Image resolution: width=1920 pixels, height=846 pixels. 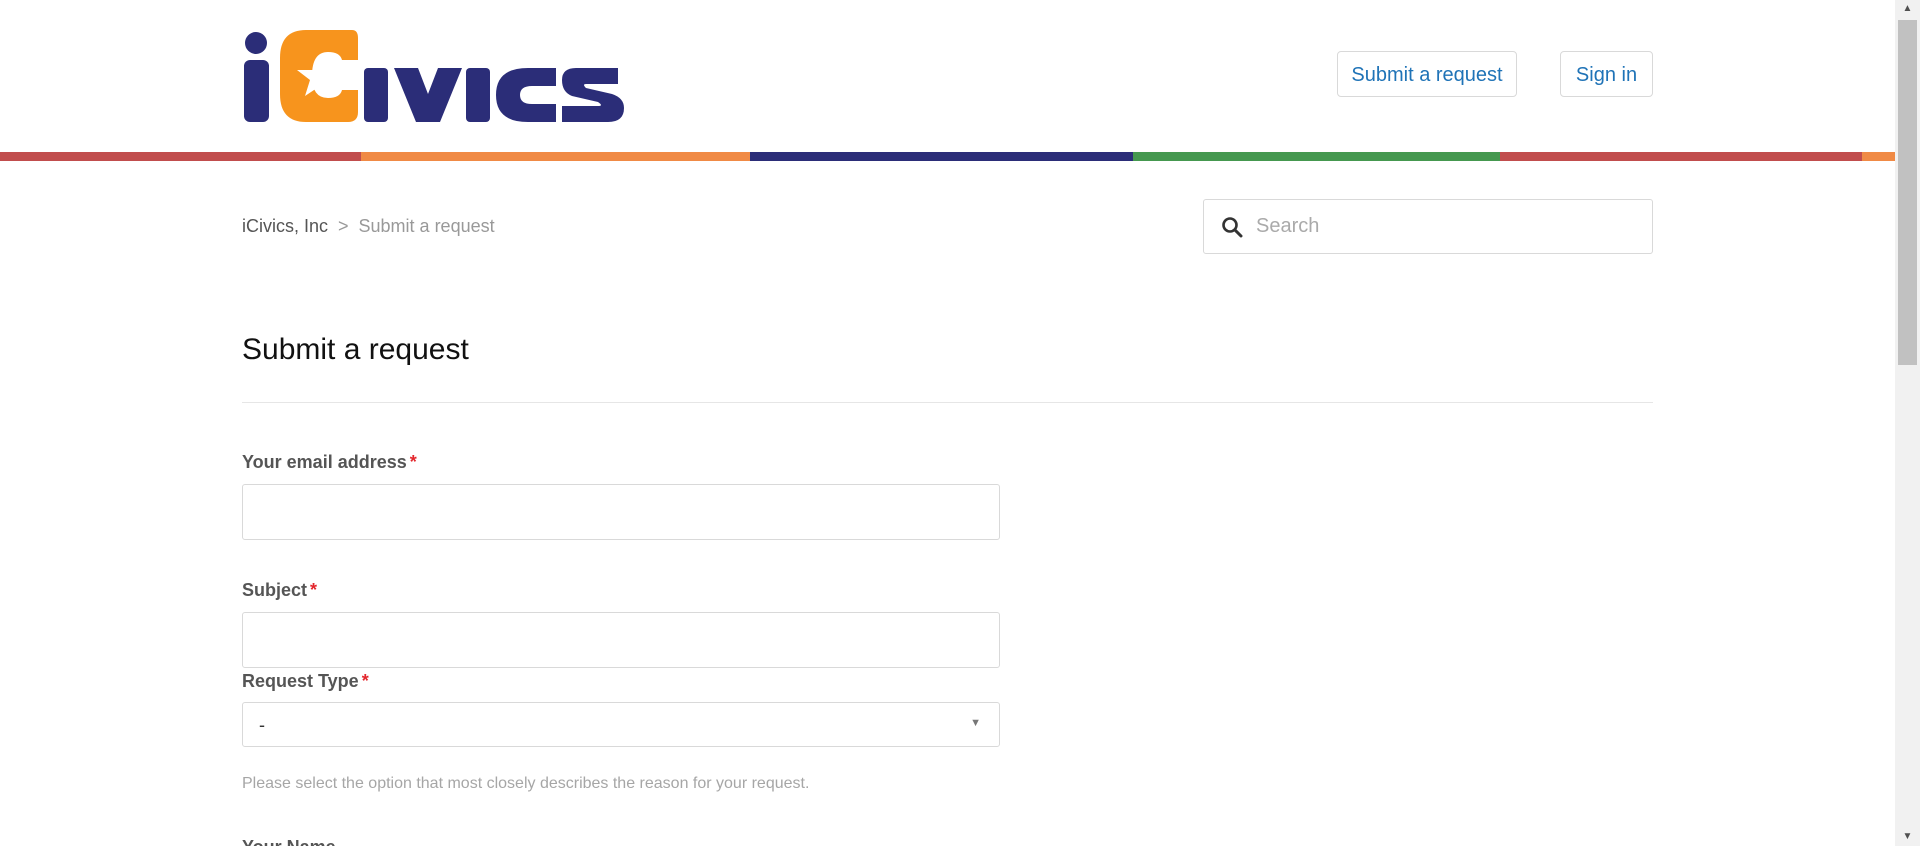 What do you see at coordinates (426, 226) in the screenshot?
I see `breadcrumb-current: Submit a request` at bounding box center [426, 226].